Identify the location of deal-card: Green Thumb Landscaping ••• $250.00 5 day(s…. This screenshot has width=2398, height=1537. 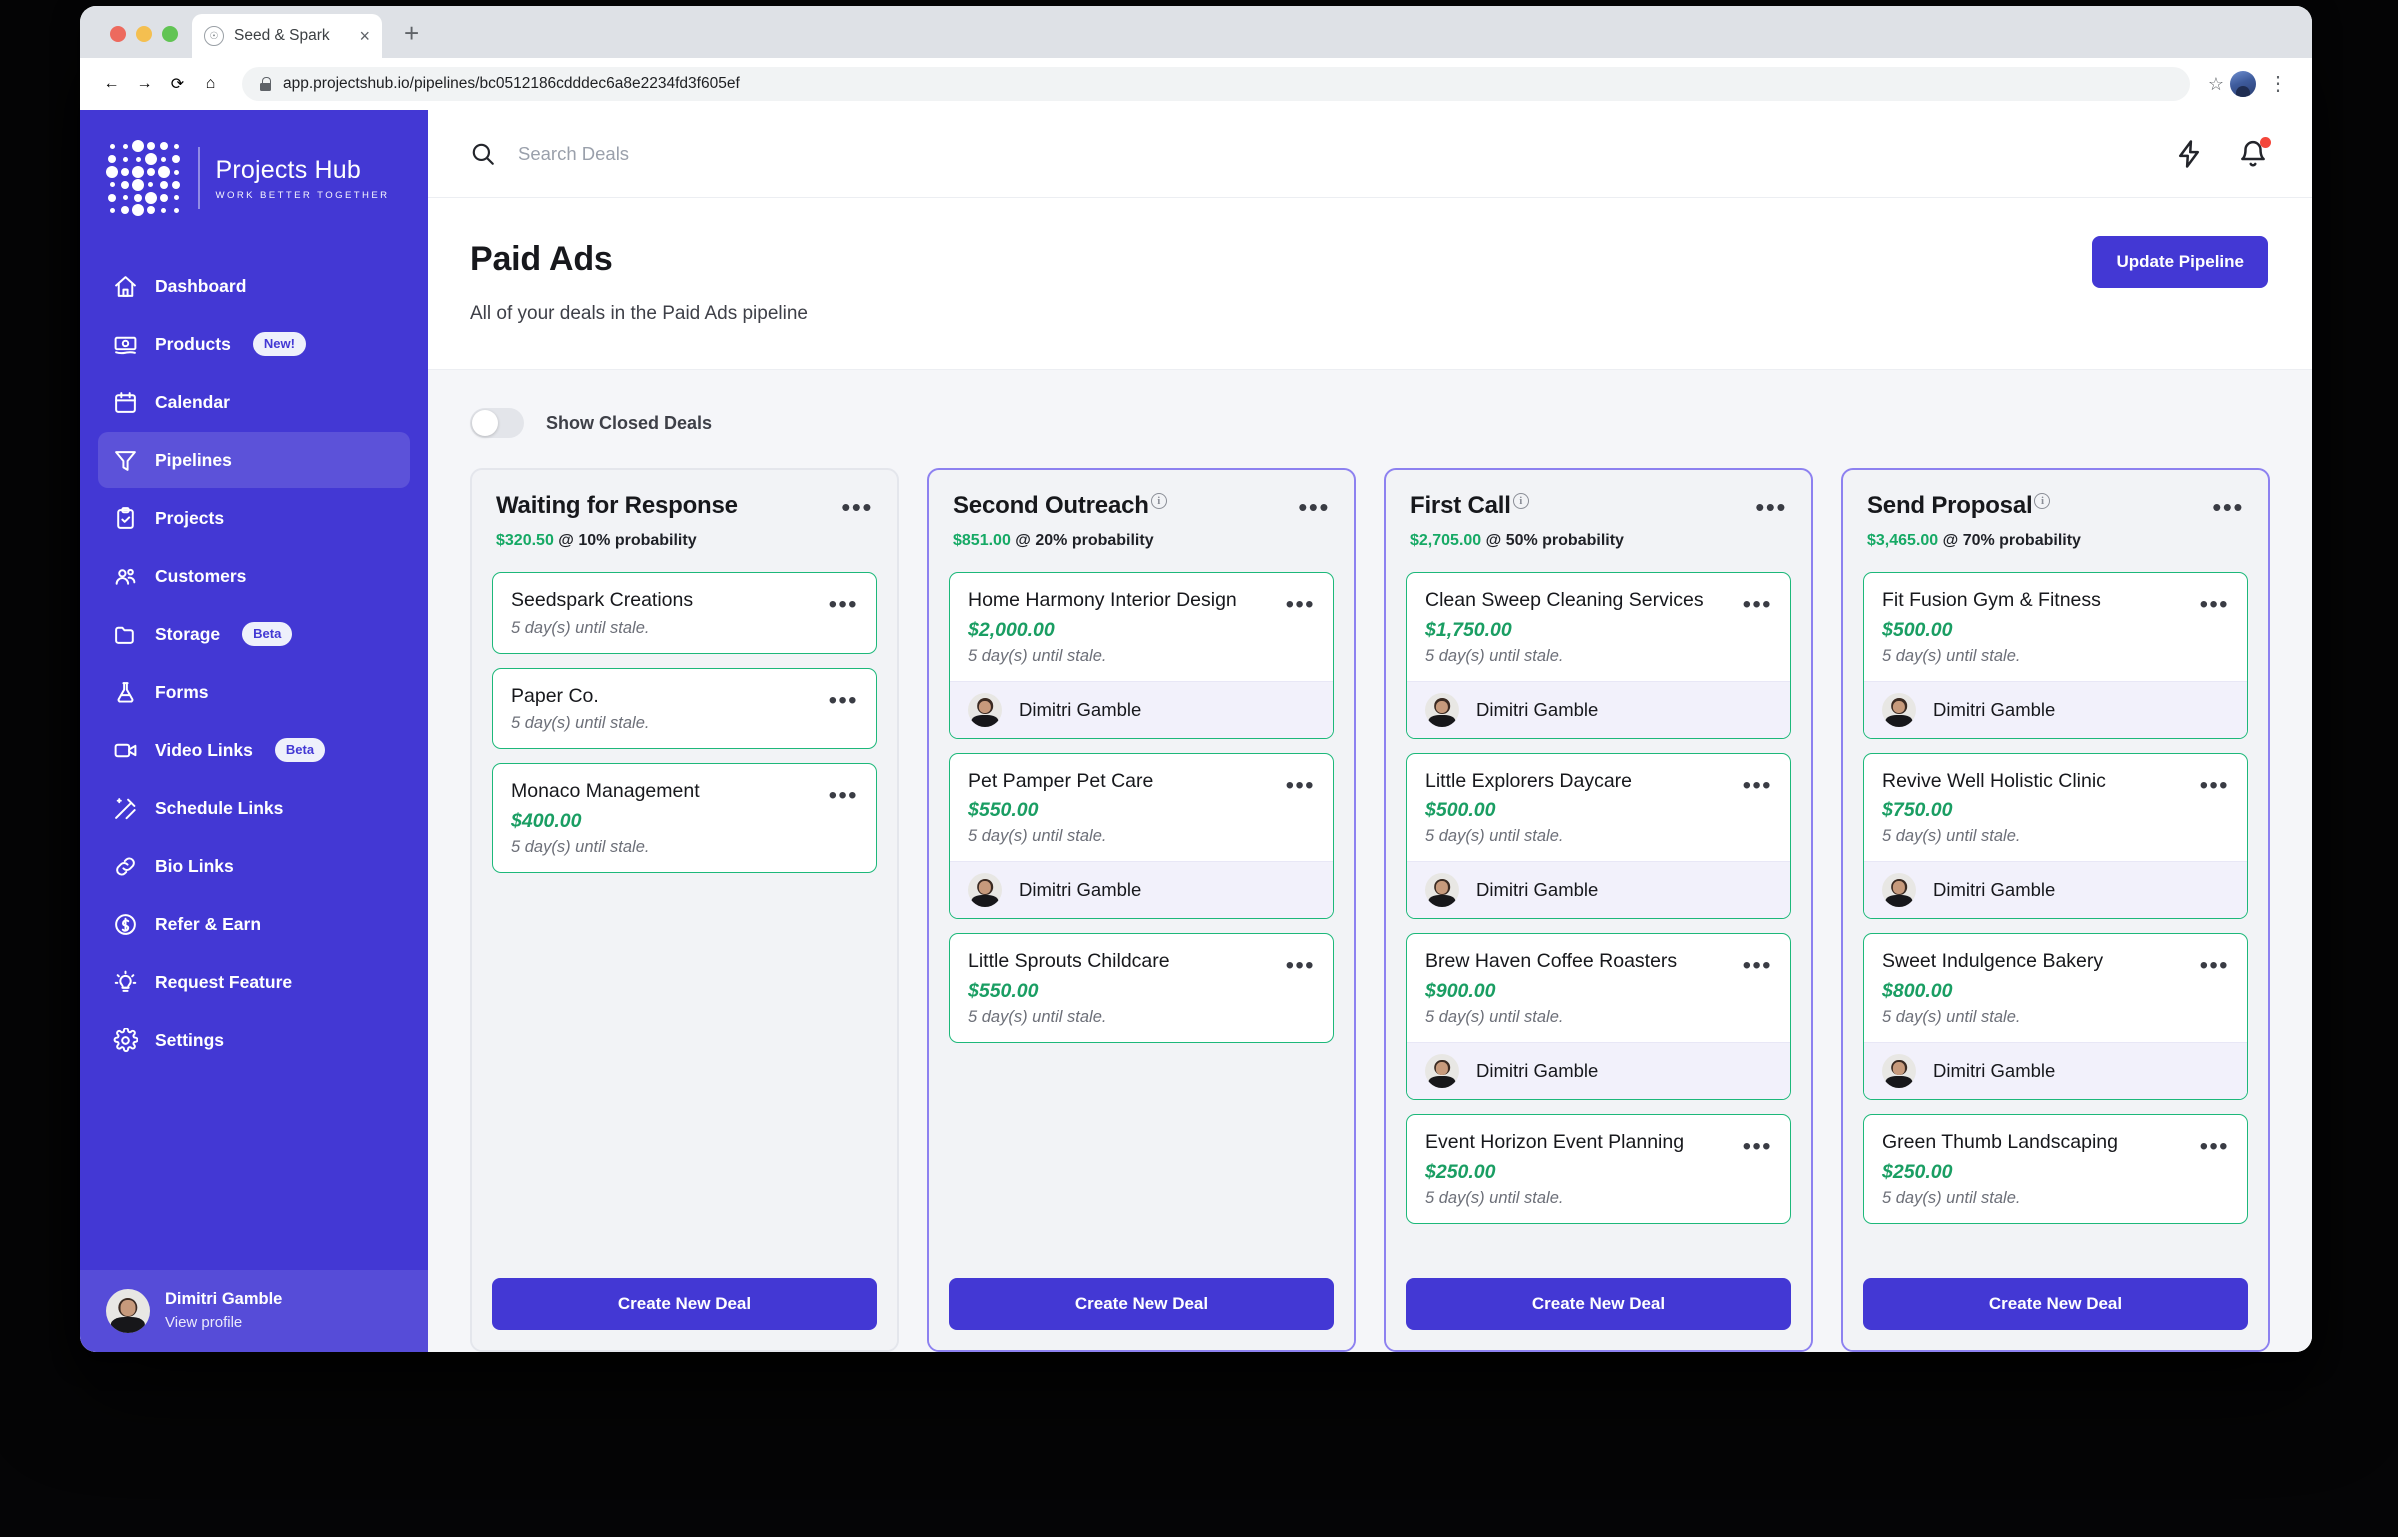
(2055, 1169).